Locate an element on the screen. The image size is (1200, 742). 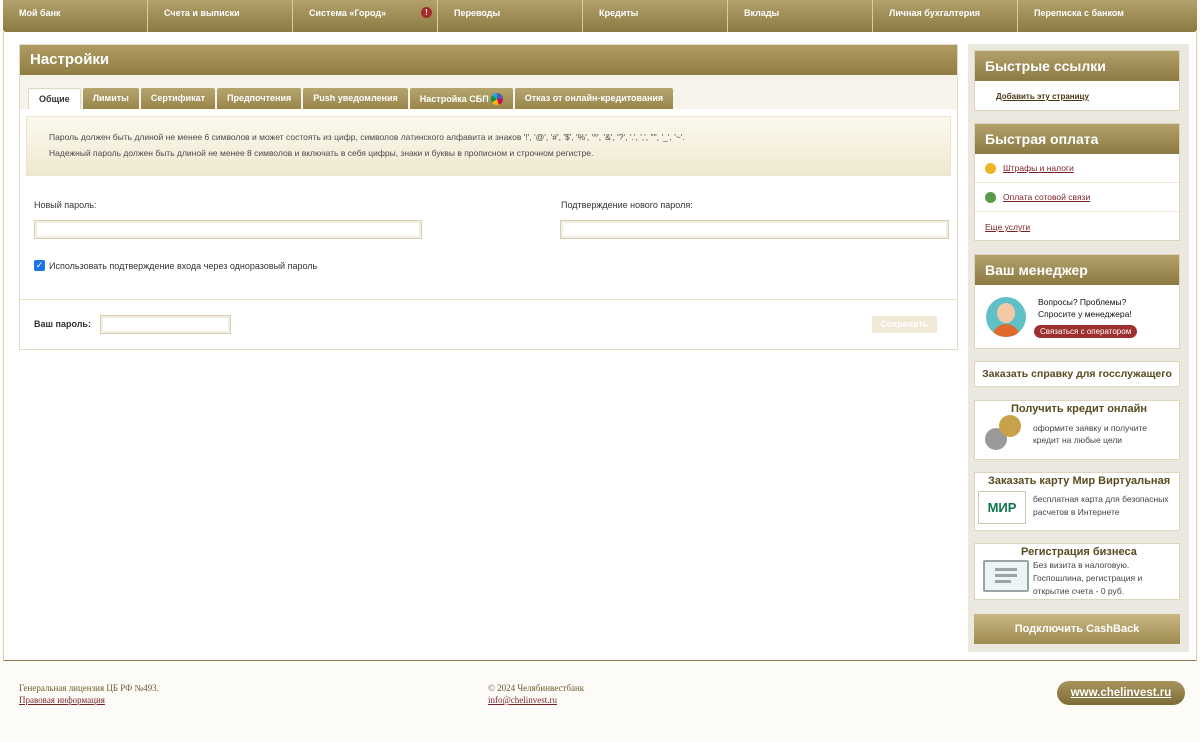
new-password-input is located at coordinates (228, 229).